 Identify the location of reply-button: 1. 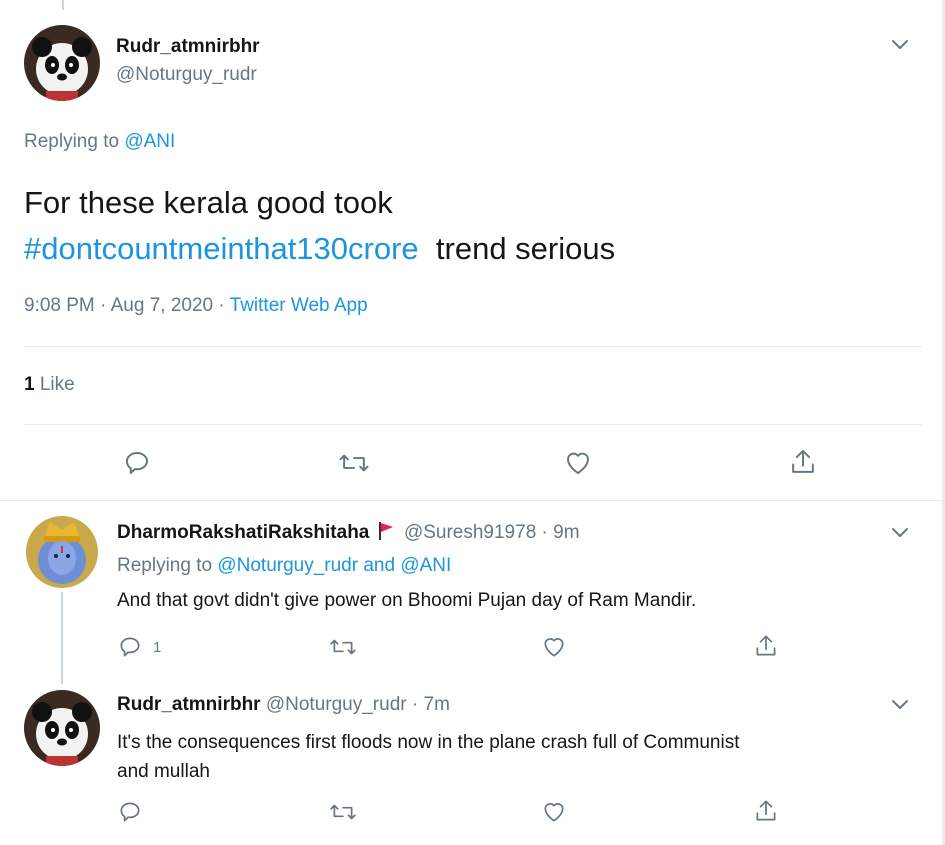
(139, 647).